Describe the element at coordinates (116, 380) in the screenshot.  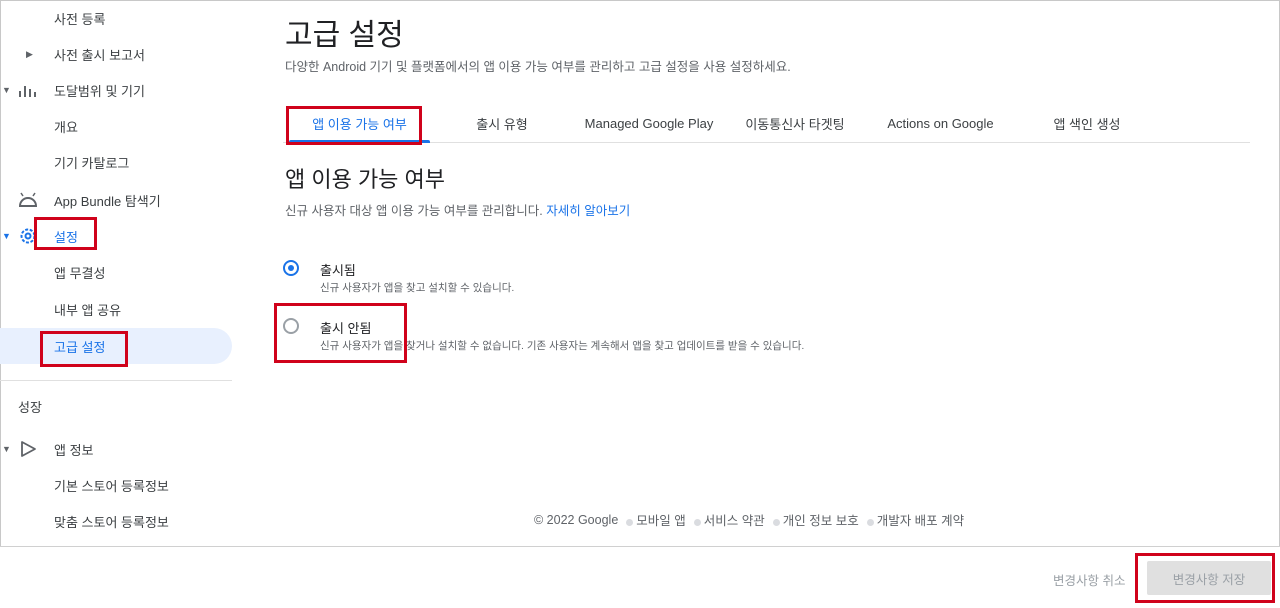
I see `sidebar-divider` at that location.